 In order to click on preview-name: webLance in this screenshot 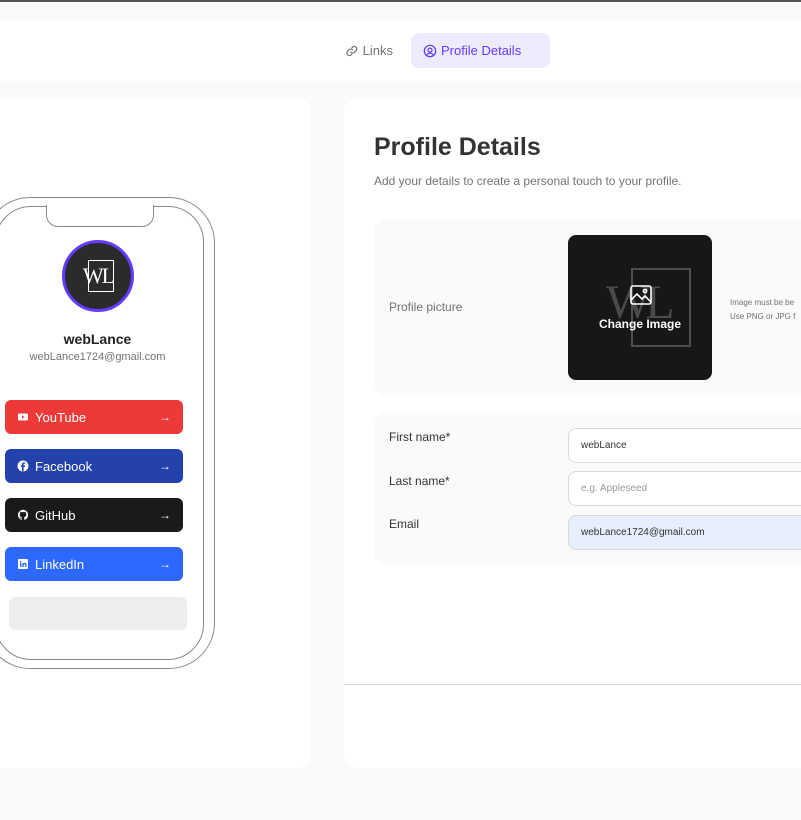, I will do `click(97, 339)`.